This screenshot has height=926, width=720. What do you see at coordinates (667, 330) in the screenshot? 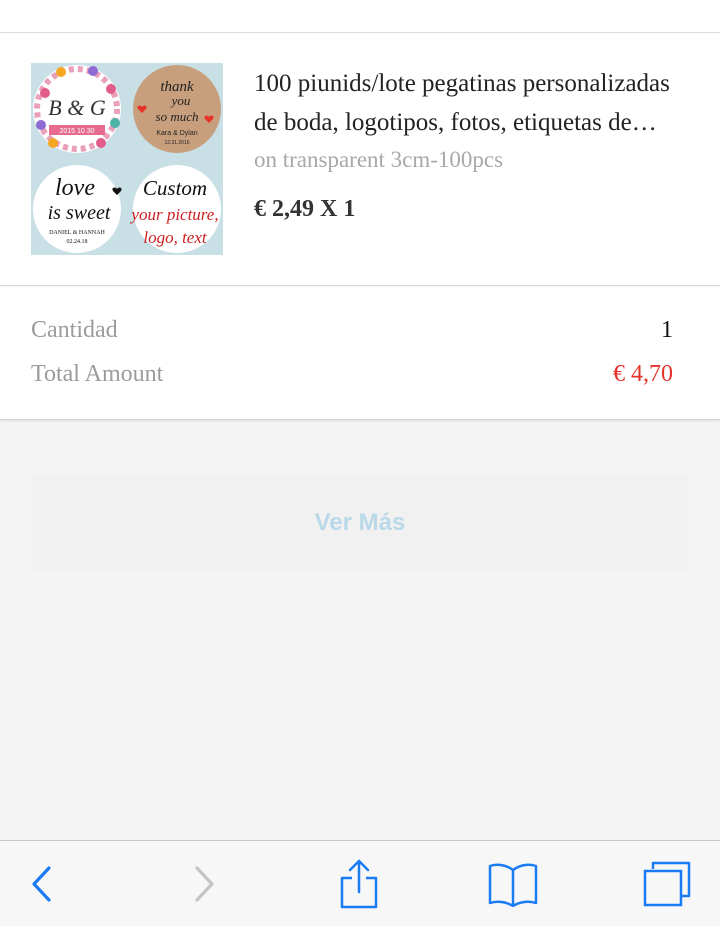
I see `quantity-value: 1` at bounding box center [667, 330].